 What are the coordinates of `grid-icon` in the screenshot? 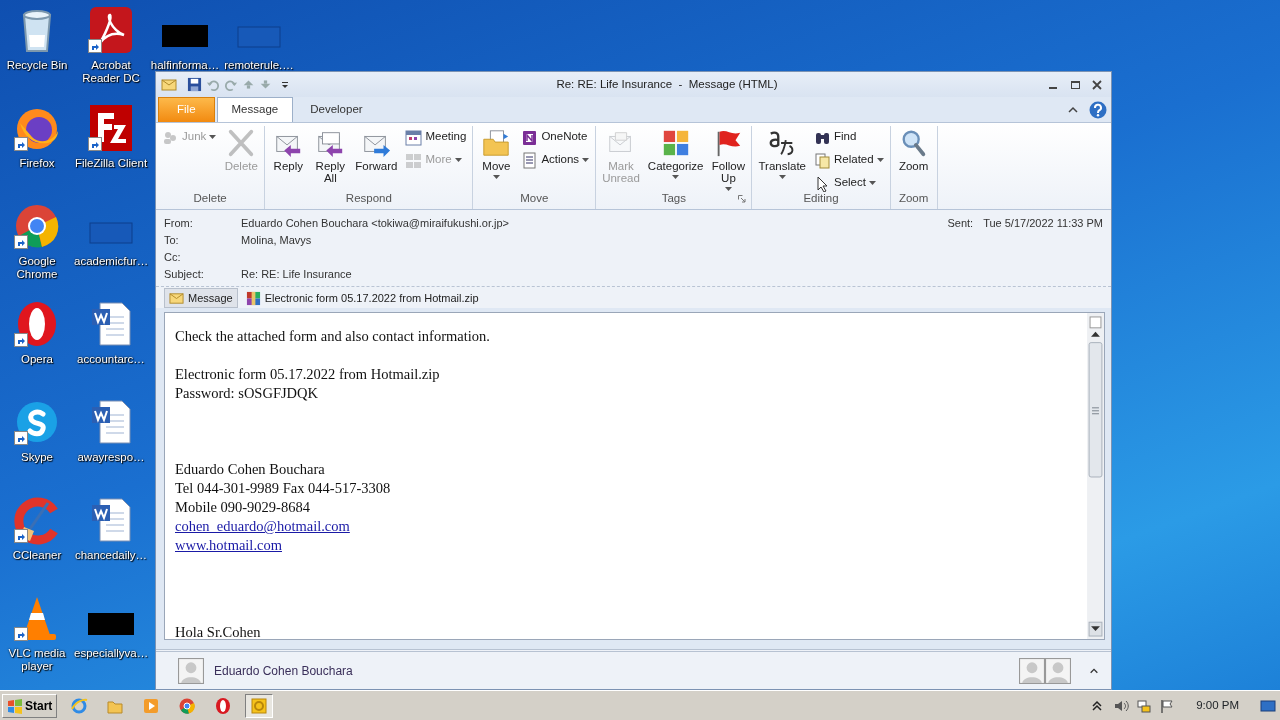 It's located at (414, 160).